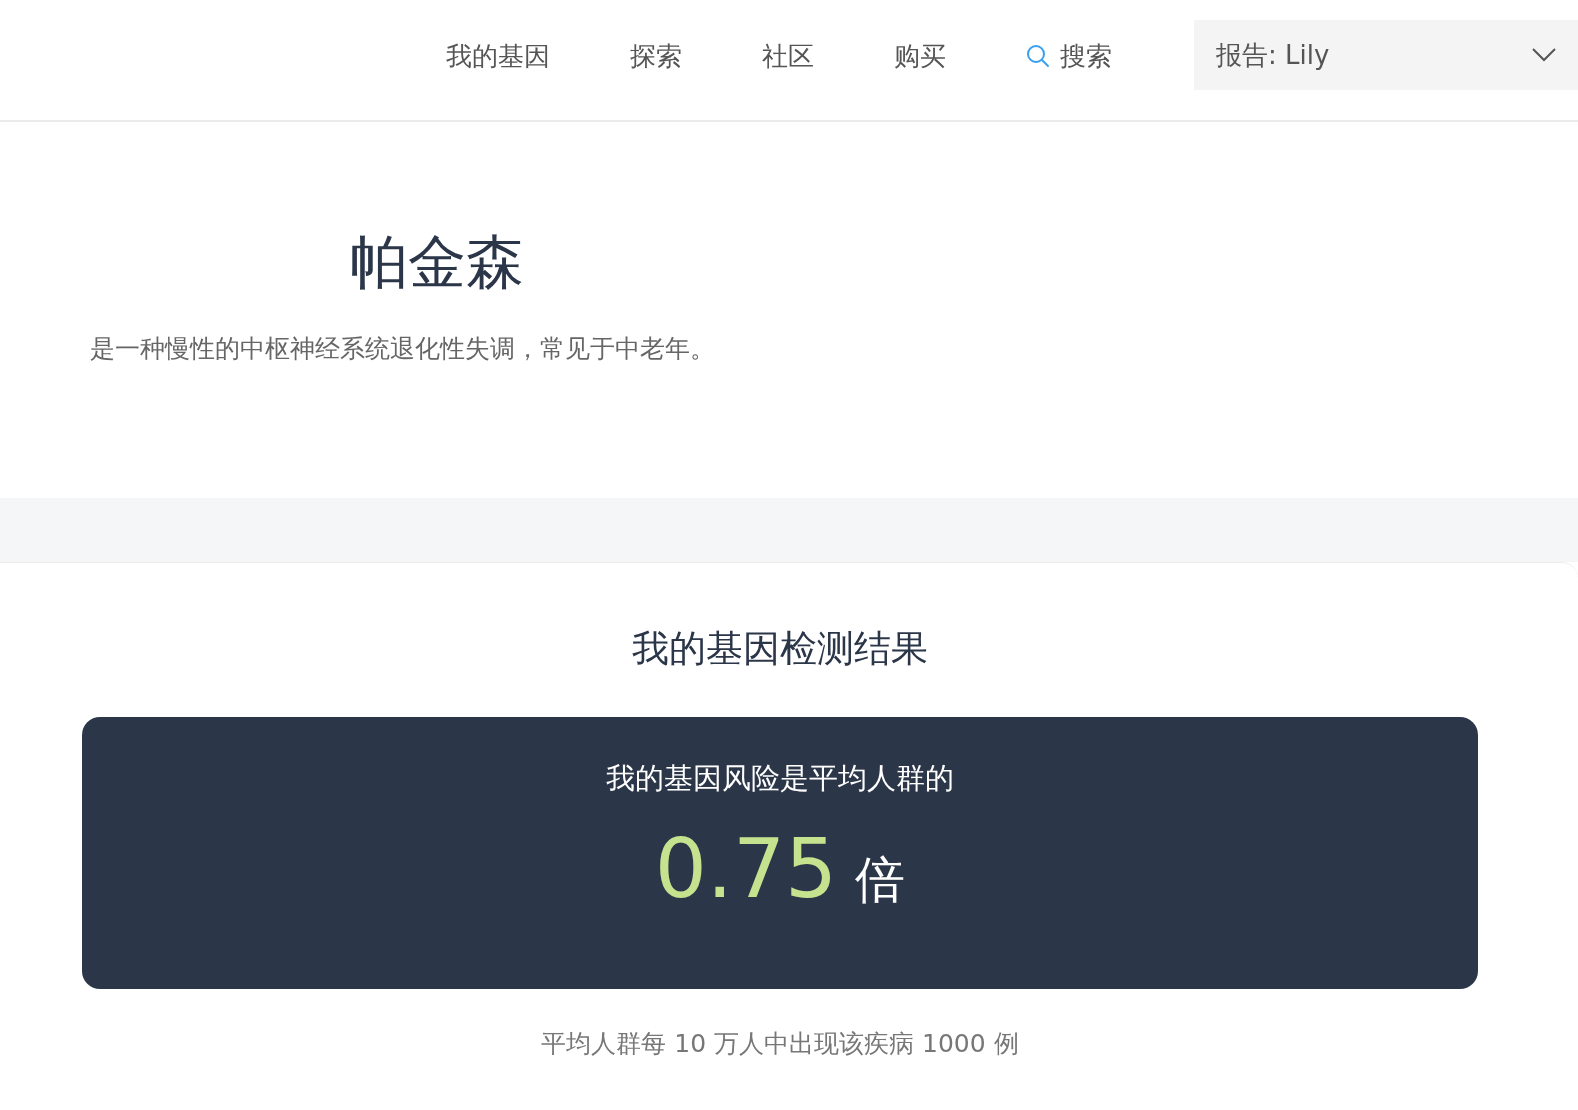 The image size is (1578, 1110). What do you see at coordinates (920, 56) in the screenshot?
I see `nav-link: 购买` at bounding box center [920, 56].